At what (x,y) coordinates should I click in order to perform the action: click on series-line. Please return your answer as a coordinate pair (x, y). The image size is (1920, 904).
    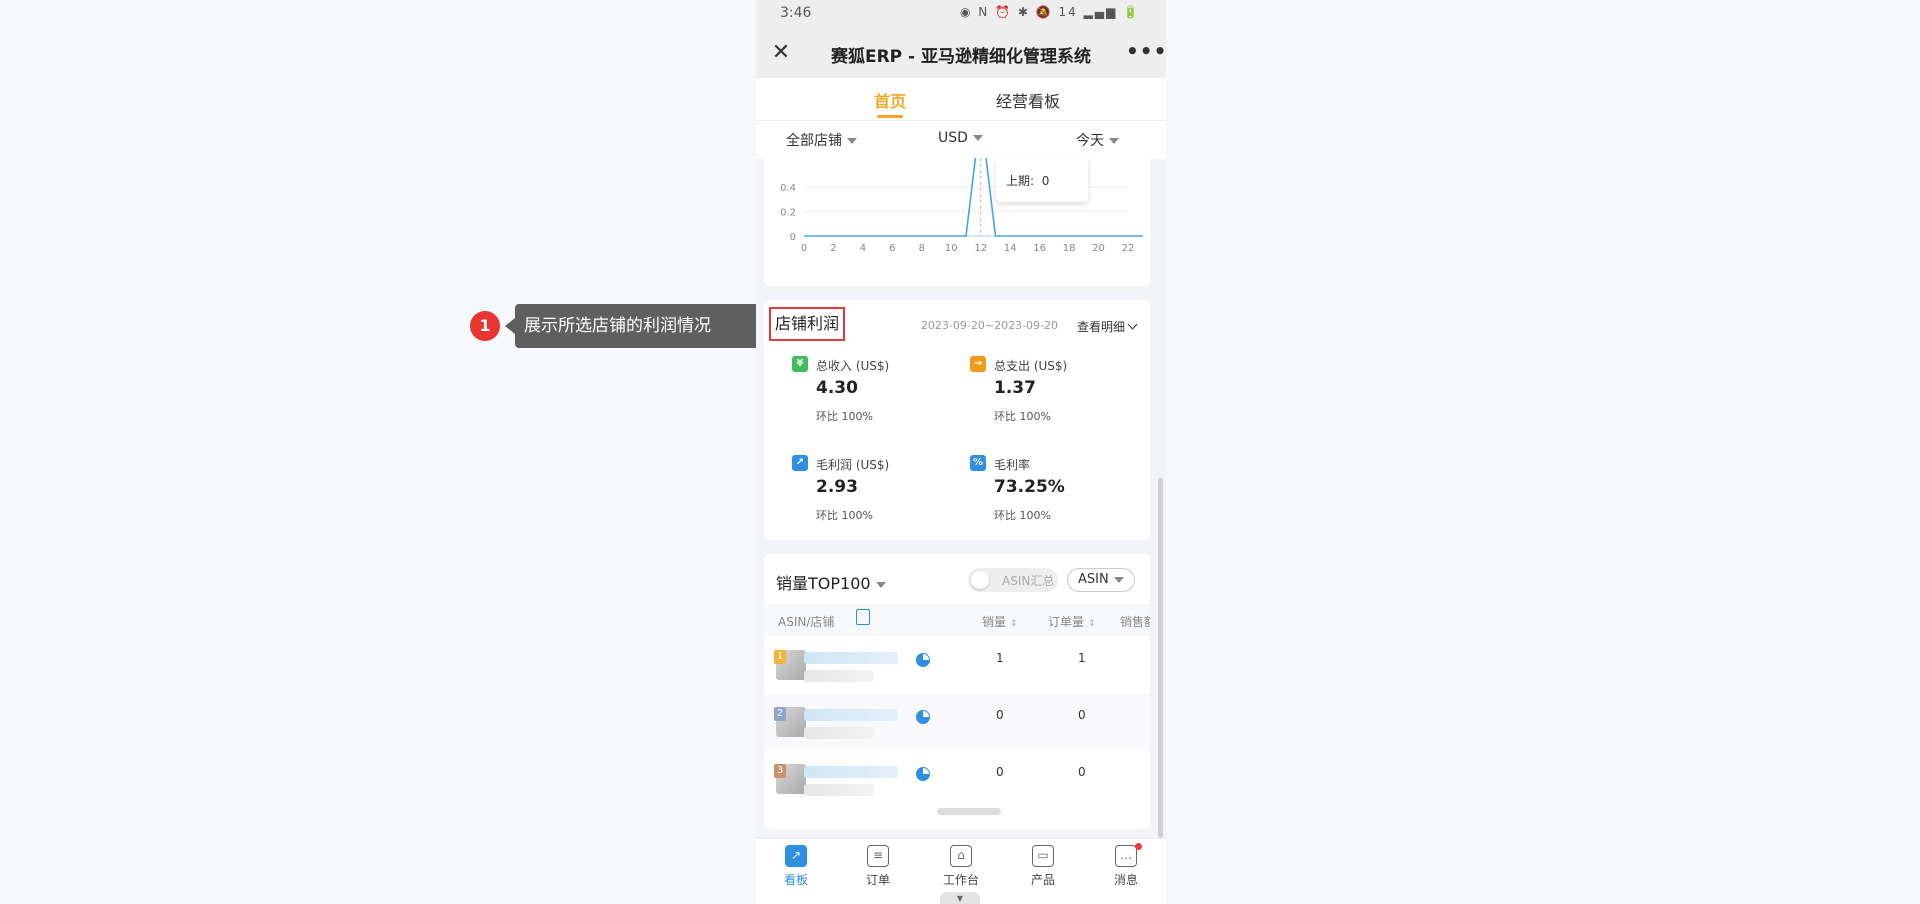
    Looking at the image, I should click on (973, 197).